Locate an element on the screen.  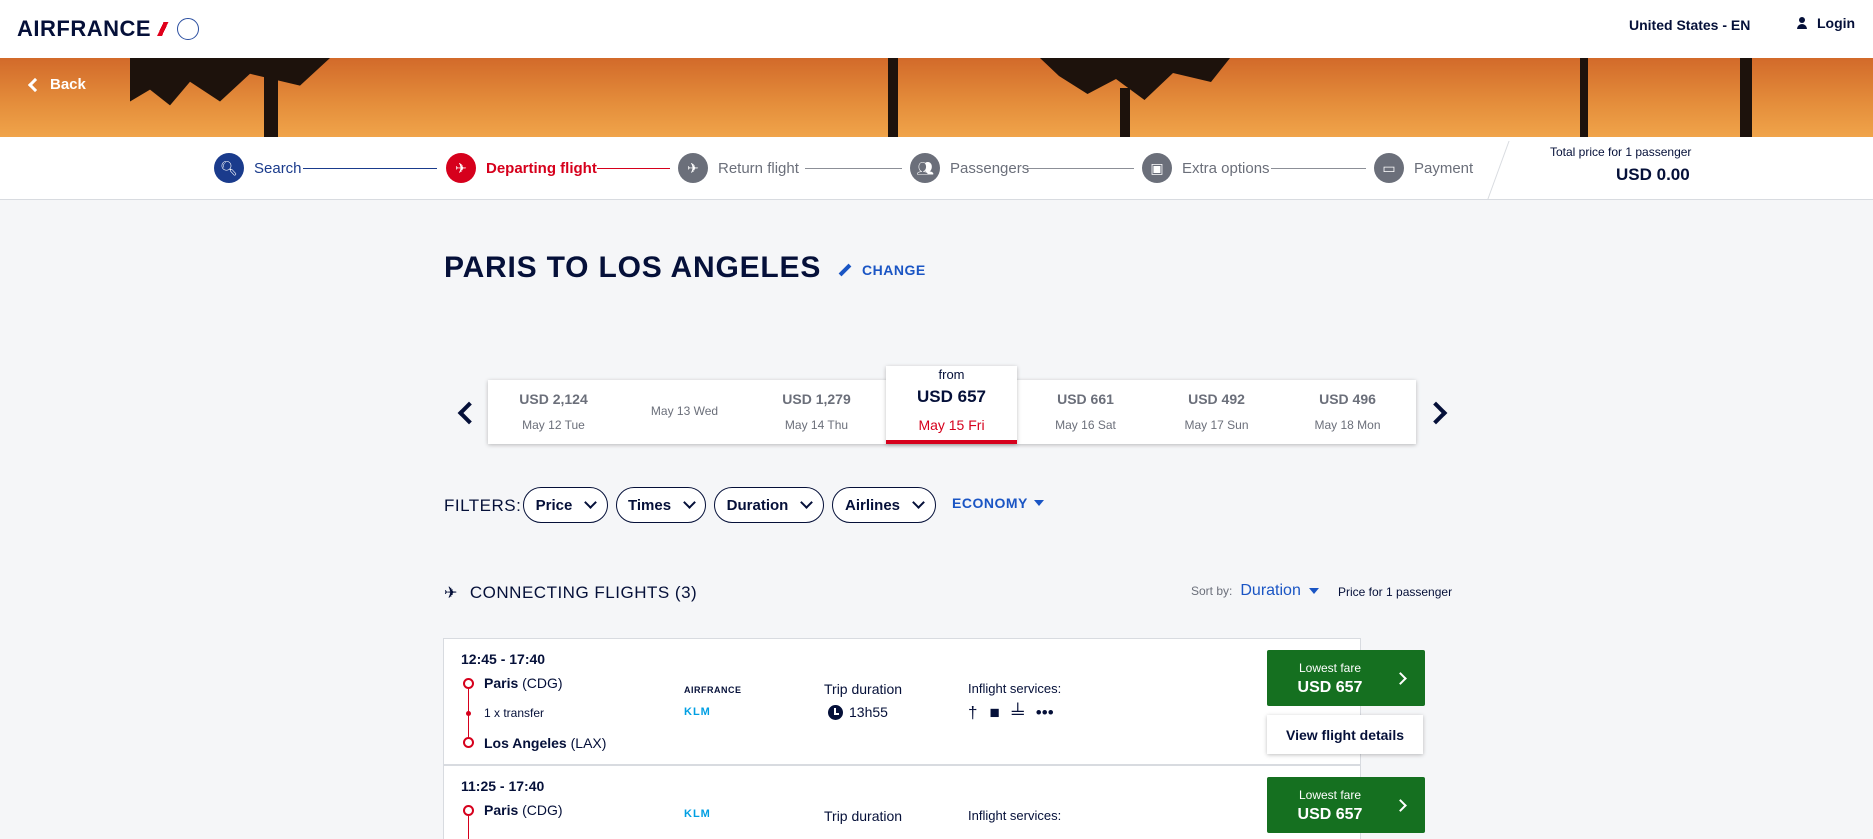
date-option: USD 1,279 May 14 Thu is located at coordinates (816, 412).